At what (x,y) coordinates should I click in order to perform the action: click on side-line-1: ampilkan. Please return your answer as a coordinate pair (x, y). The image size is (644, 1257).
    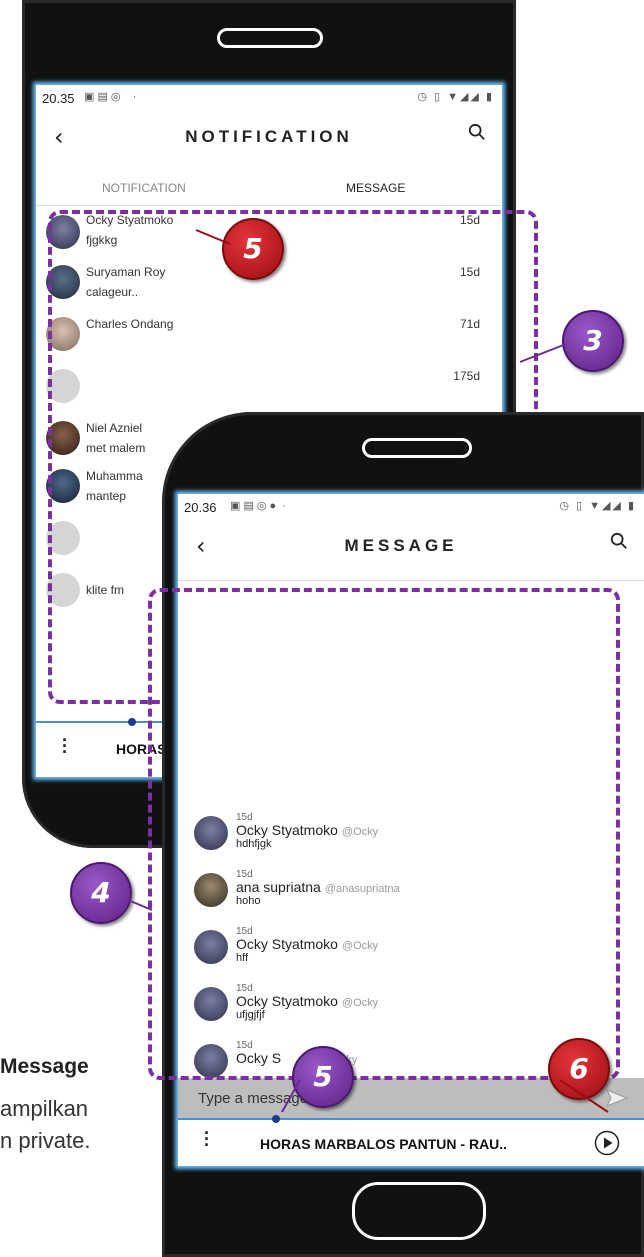
    Looking at the image, I should click on (44, 1108).